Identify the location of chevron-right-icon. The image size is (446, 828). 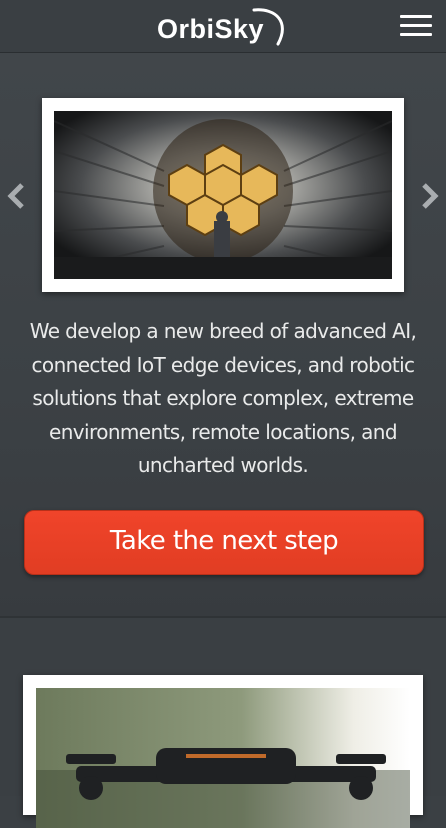
(429, 196).